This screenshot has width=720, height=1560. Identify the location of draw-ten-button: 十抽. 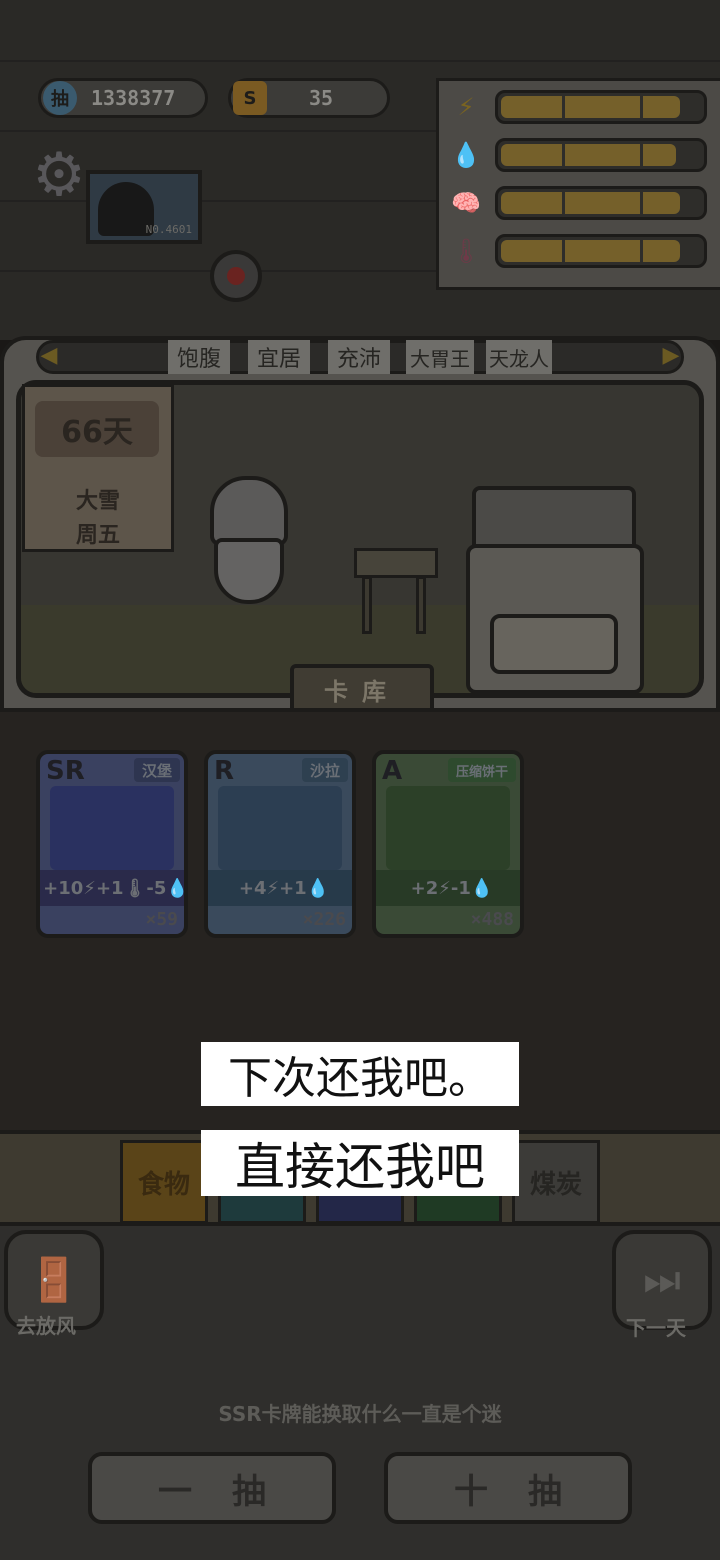
(508, 1488).